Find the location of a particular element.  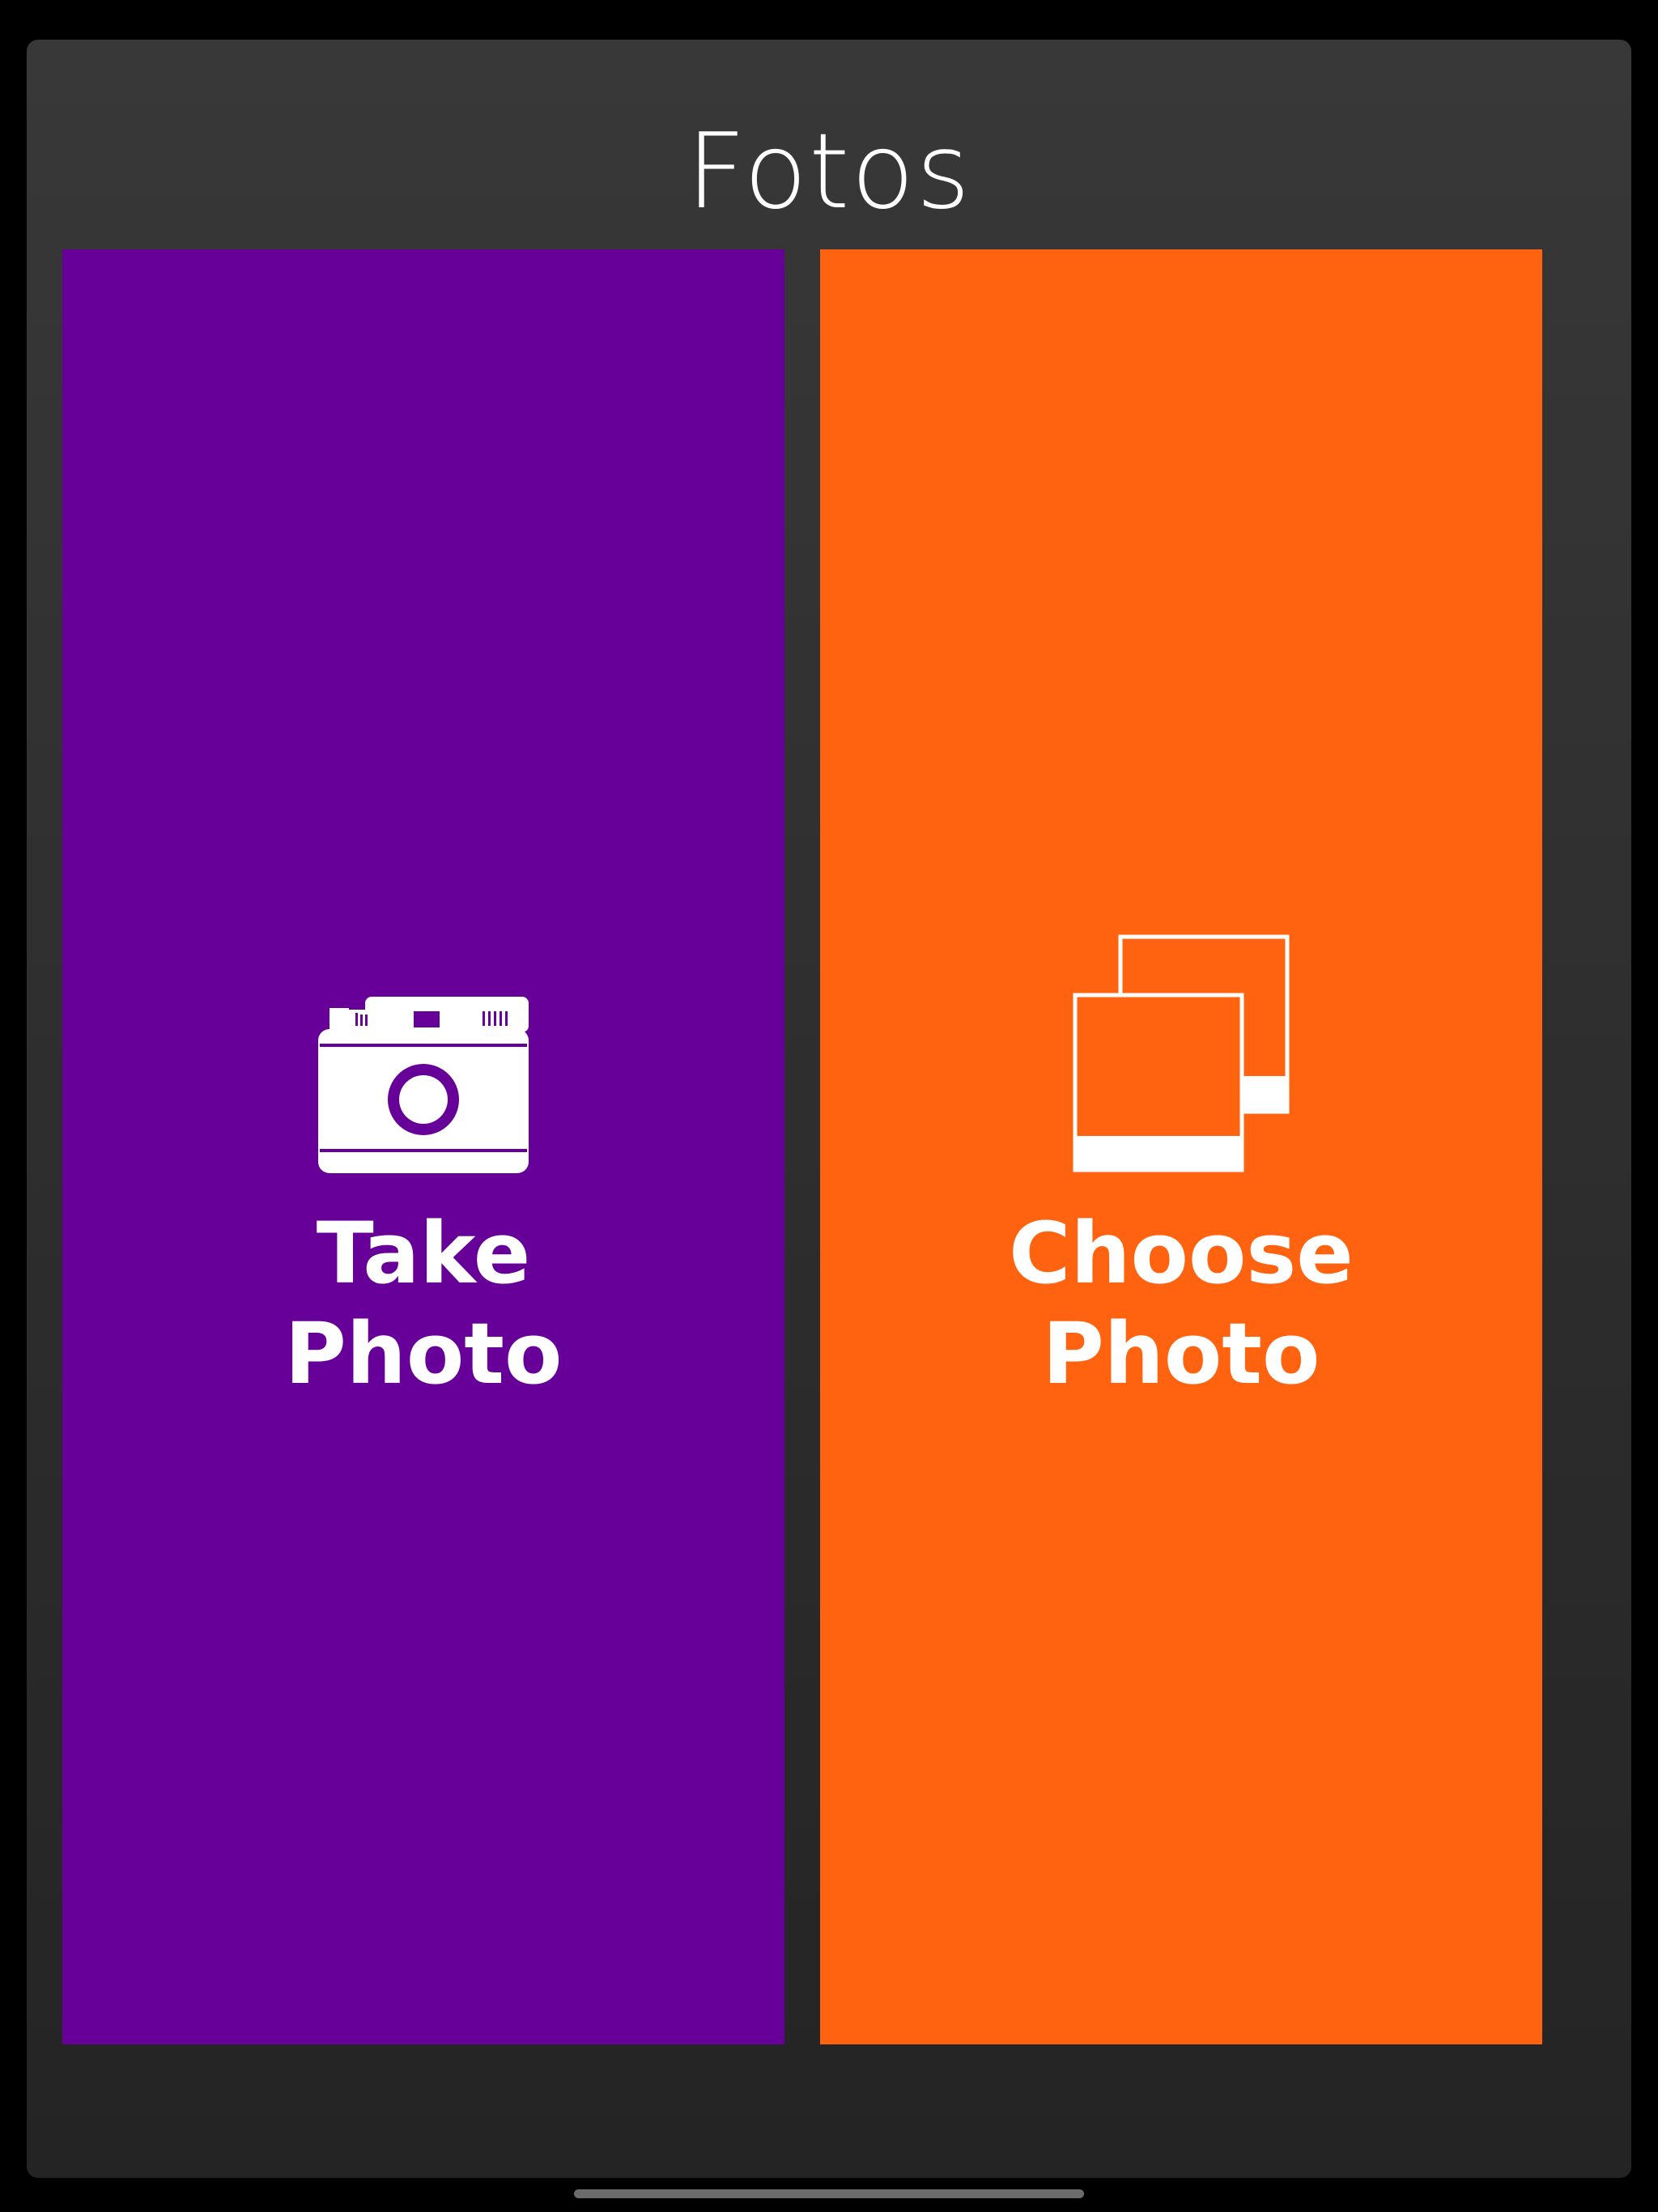

take-photo-label: Take Photo is located at coordinates (423, 1304).